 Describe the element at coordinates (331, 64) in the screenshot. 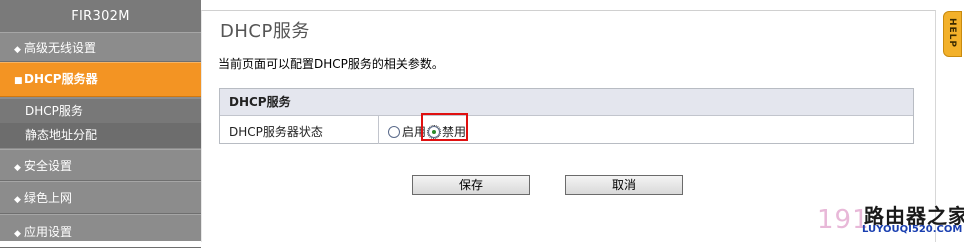

I see `page-description: 当前页面可以配置DHCP服务的相关参数。` at that location.